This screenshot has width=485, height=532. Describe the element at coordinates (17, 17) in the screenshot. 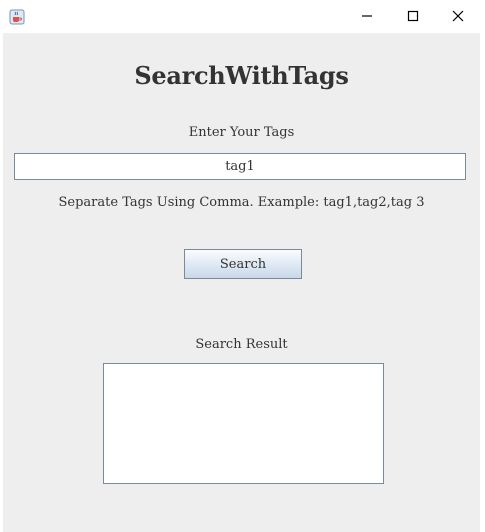

I see `java-coffee-cup-icon` at that location.